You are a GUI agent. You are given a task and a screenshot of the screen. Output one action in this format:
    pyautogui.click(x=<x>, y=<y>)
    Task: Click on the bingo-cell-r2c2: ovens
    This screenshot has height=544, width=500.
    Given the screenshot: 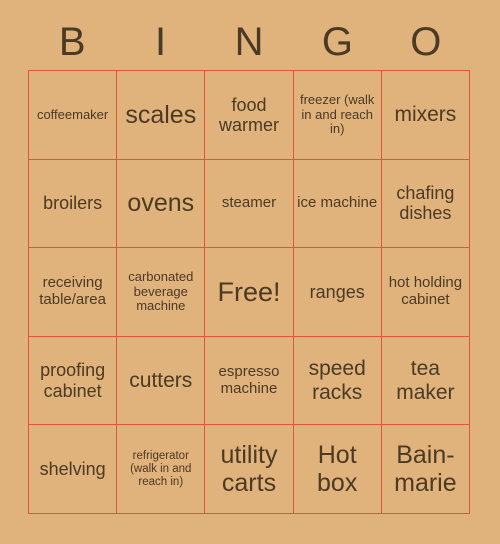 What is the action you would take?
    pyautogui.click(x=161, y=204)
    